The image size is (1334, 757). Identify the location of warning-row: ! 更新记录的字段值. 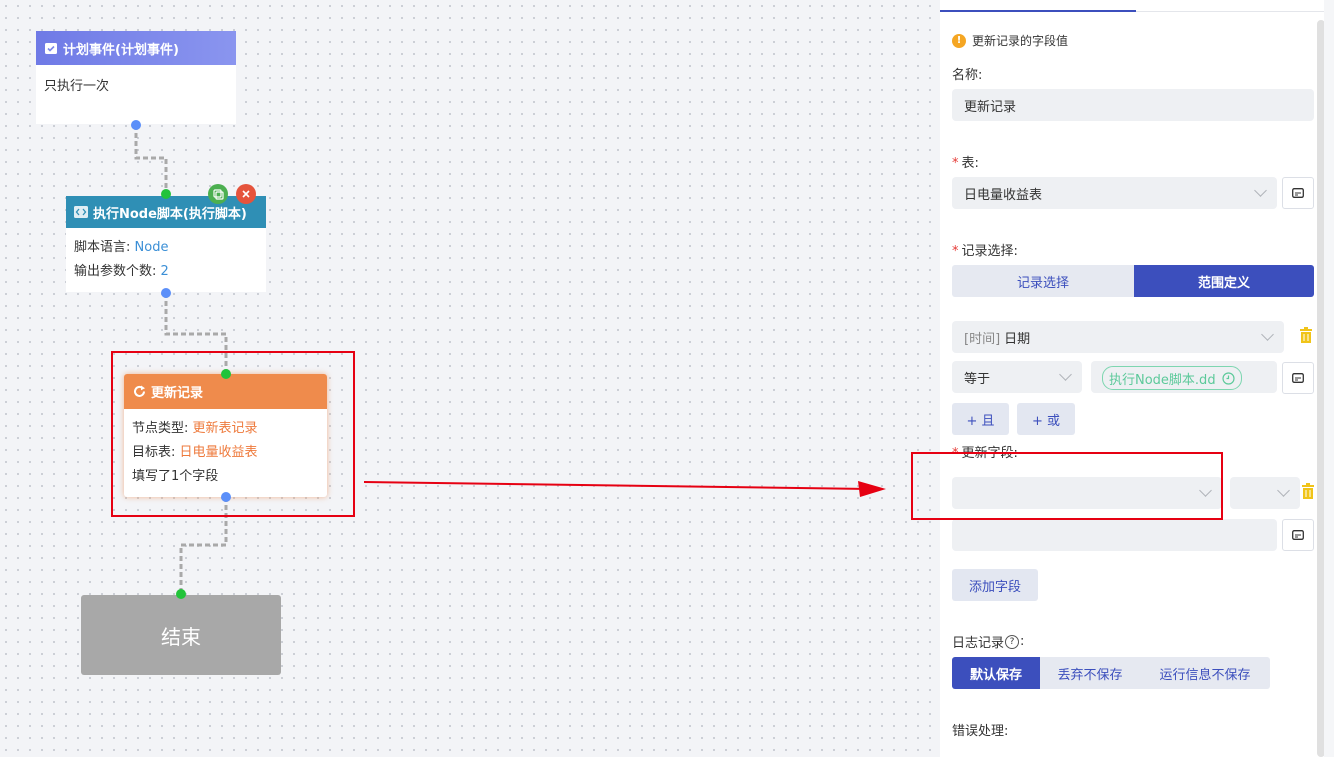
(1010, 40).